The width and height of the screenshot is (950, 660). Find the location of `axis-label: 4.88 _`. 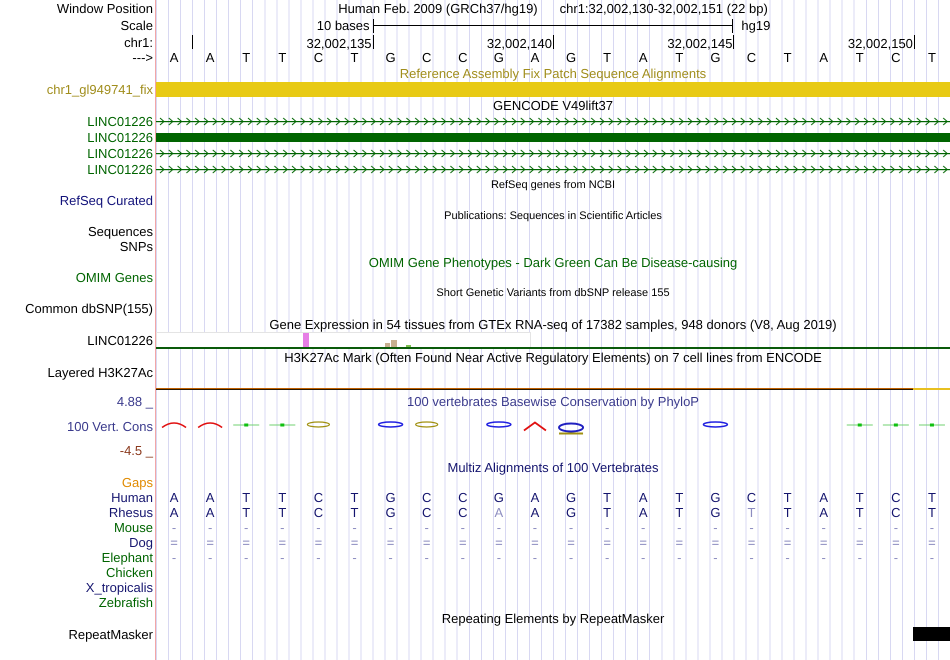

axis-label: 4.88 _ is located at coordinates (134, 401).